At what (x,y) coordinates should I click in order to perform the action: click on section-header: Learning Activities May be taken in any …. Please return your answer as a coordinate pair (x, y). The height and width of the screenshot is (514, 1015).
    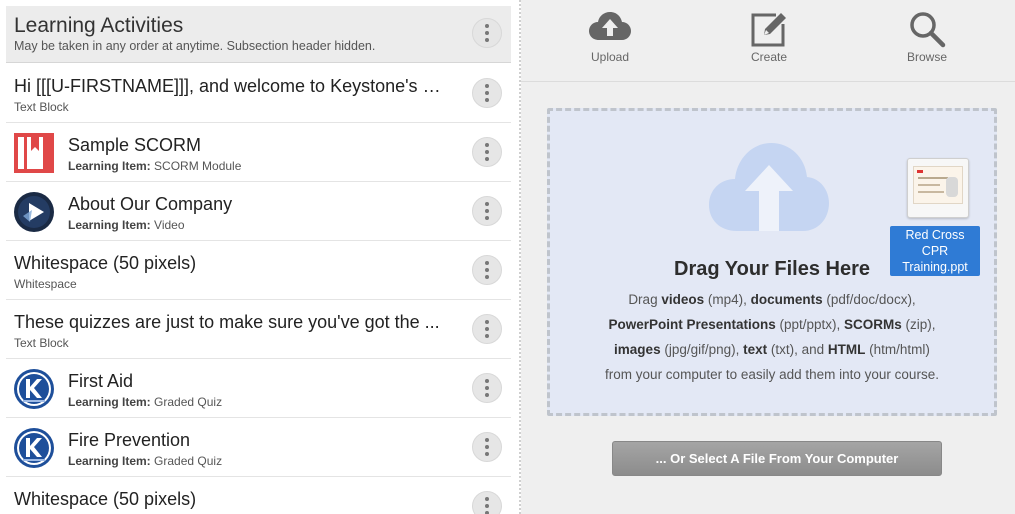
    Looking at the image, I should click on (258, 34).